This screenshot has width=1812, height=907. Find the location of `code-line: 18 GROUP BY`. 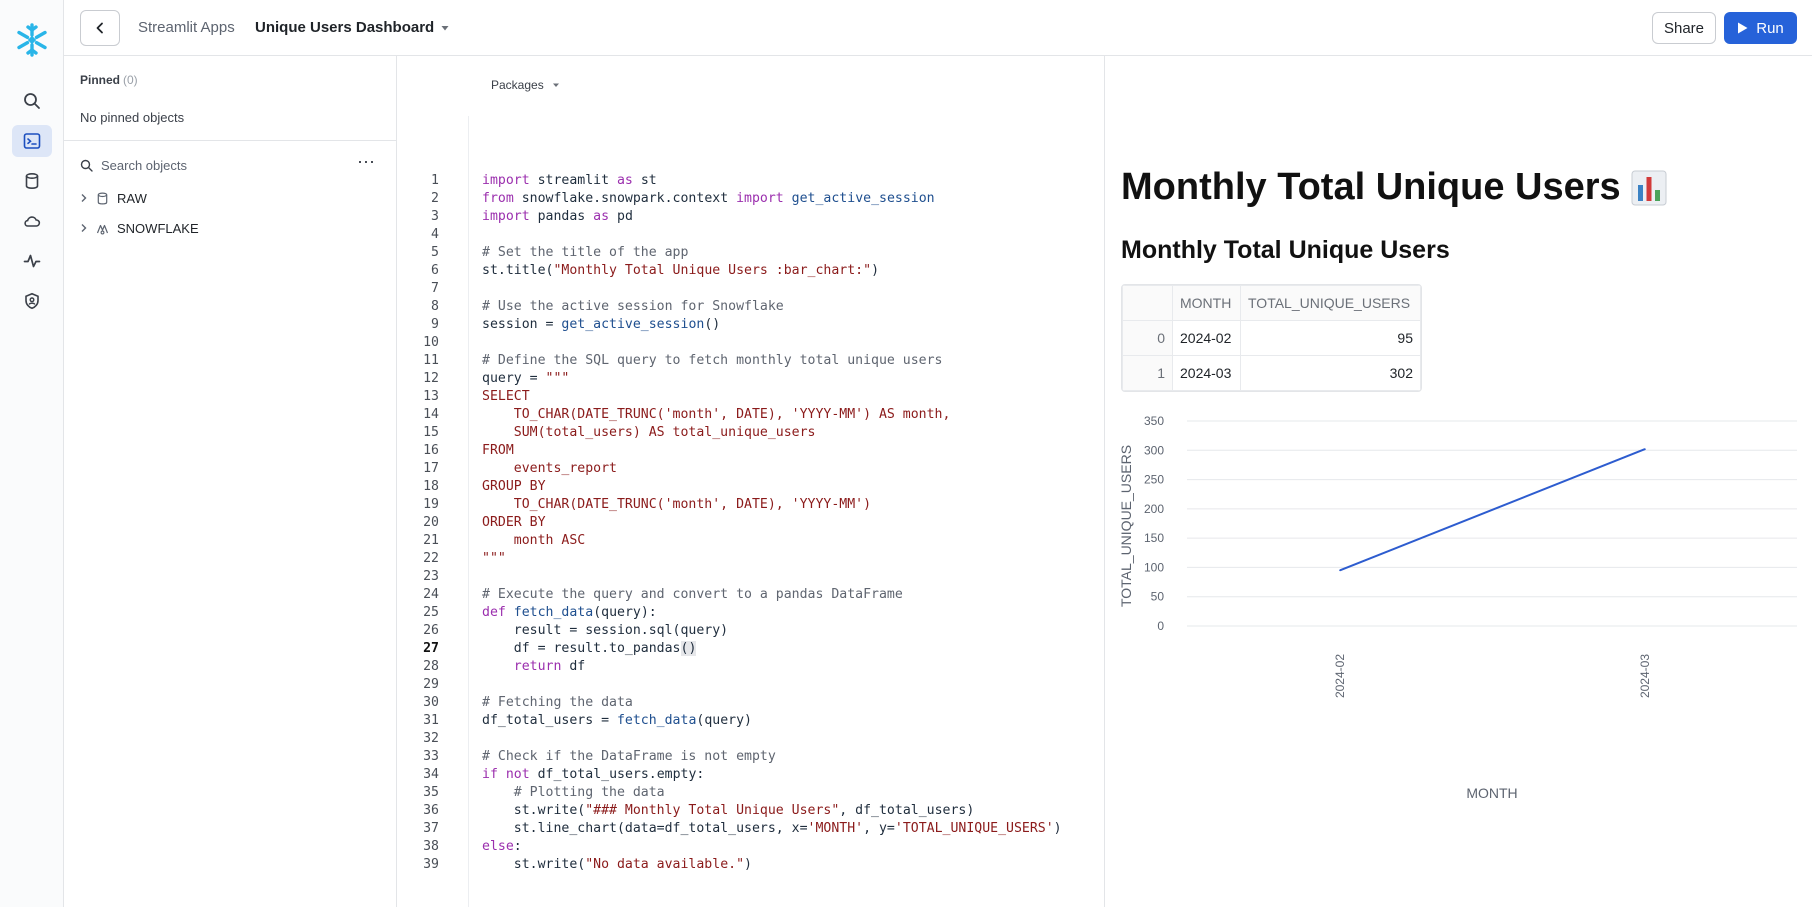

code-line: 18 GROUP BY is located at coordinates (751, 487).